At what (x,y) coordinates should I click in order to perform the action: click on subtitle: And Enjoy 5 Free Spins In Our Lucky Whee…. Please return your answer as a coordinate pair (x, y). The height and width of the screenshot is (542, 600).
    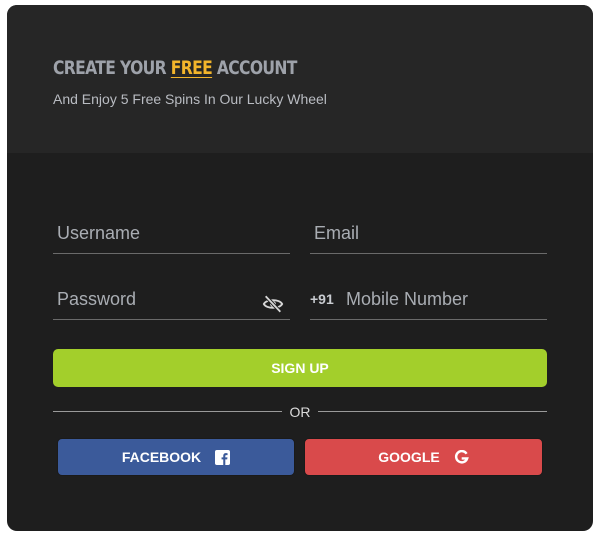
    Looking at the image, I should click on (190, 99).